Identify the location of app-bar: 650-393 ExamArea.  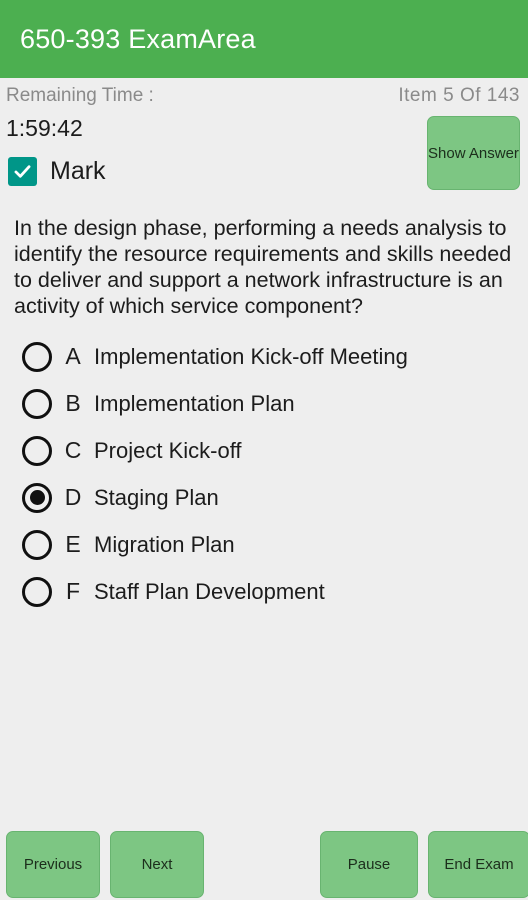
(264, 39).